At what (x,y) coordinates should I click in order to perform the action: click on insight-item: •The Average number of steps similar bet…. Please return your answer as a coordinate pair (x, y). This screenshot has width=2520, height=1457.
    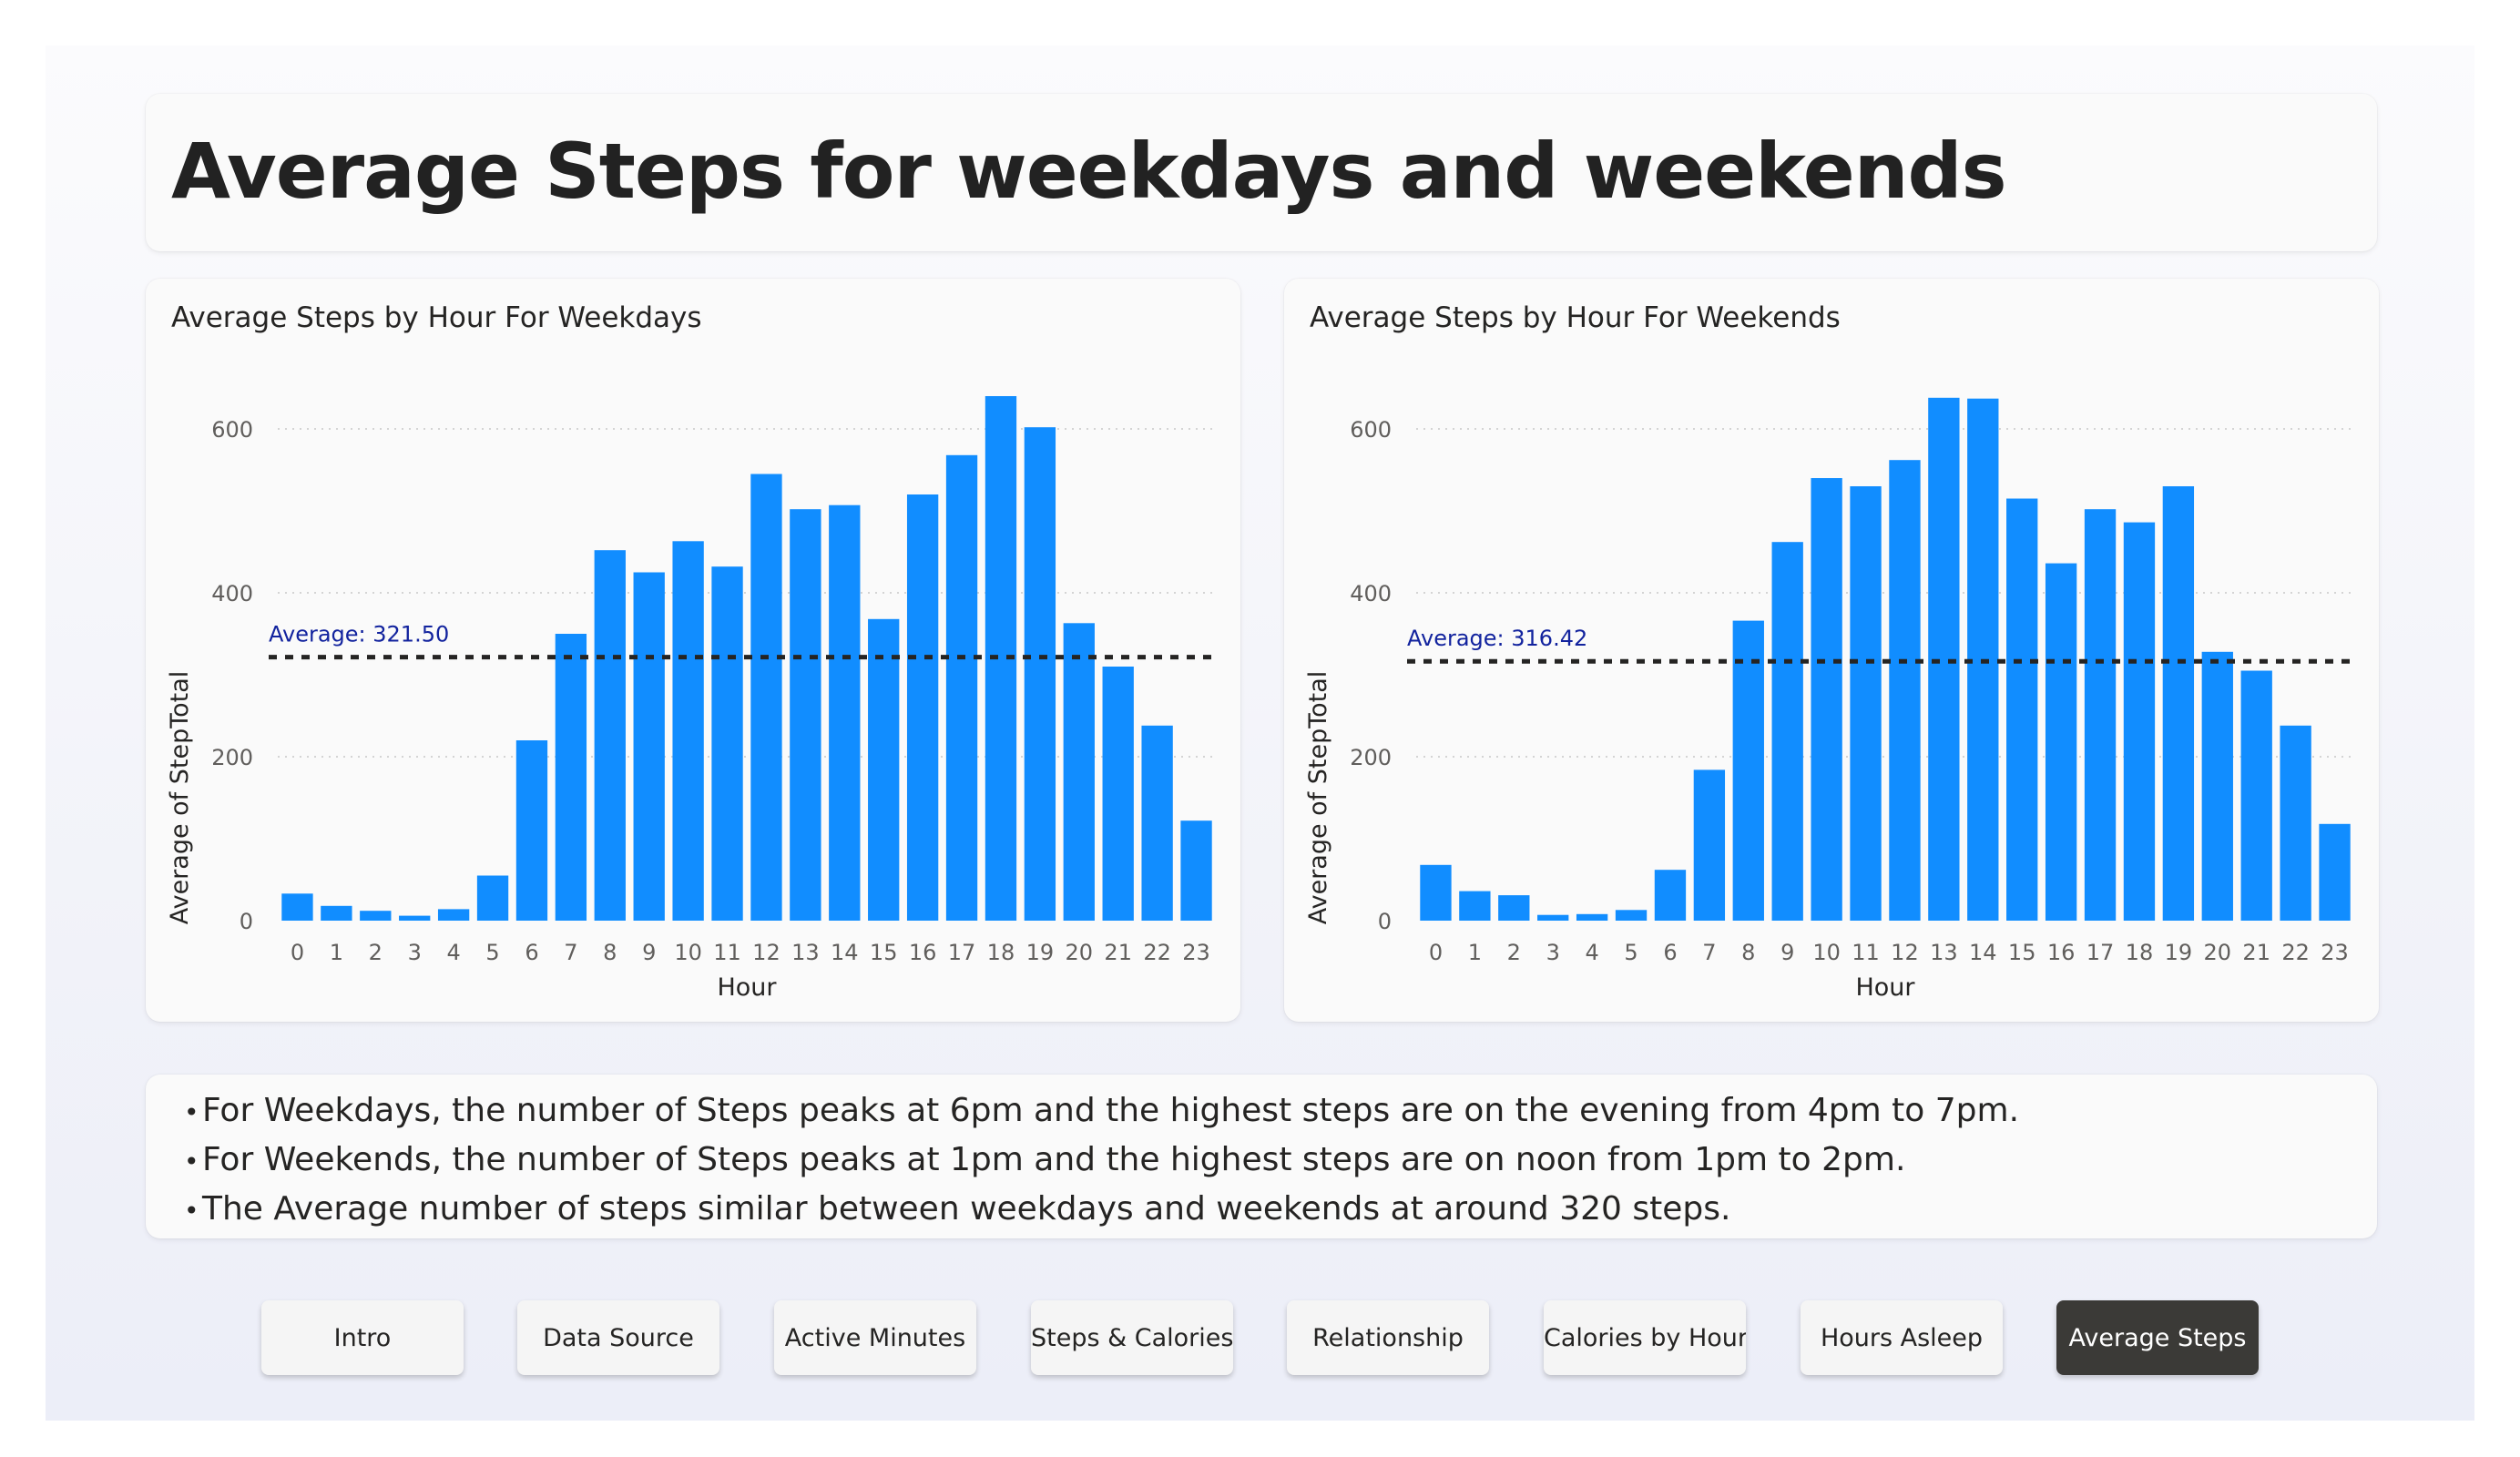
    Looking at the image, I should click on (1280, 1210).